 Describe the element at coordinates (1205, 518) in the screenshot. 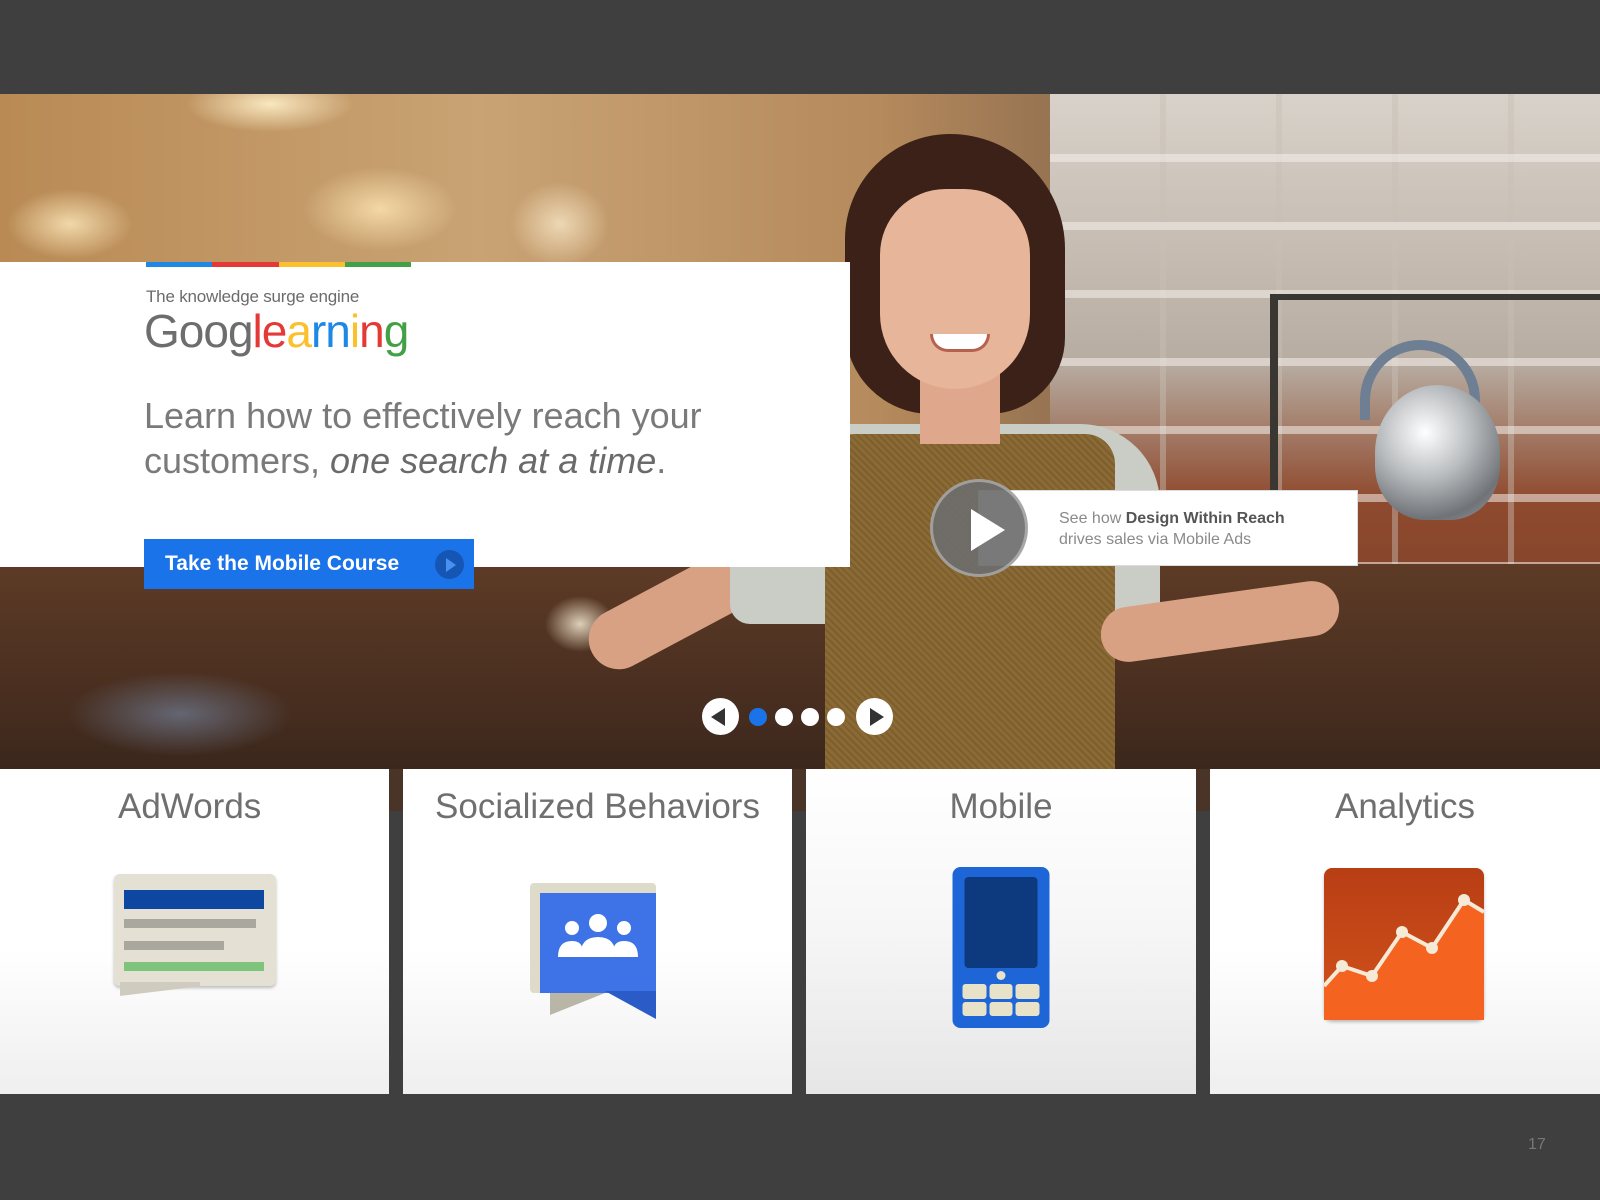

I see `video-company-name: Design Within Reach` at that location.